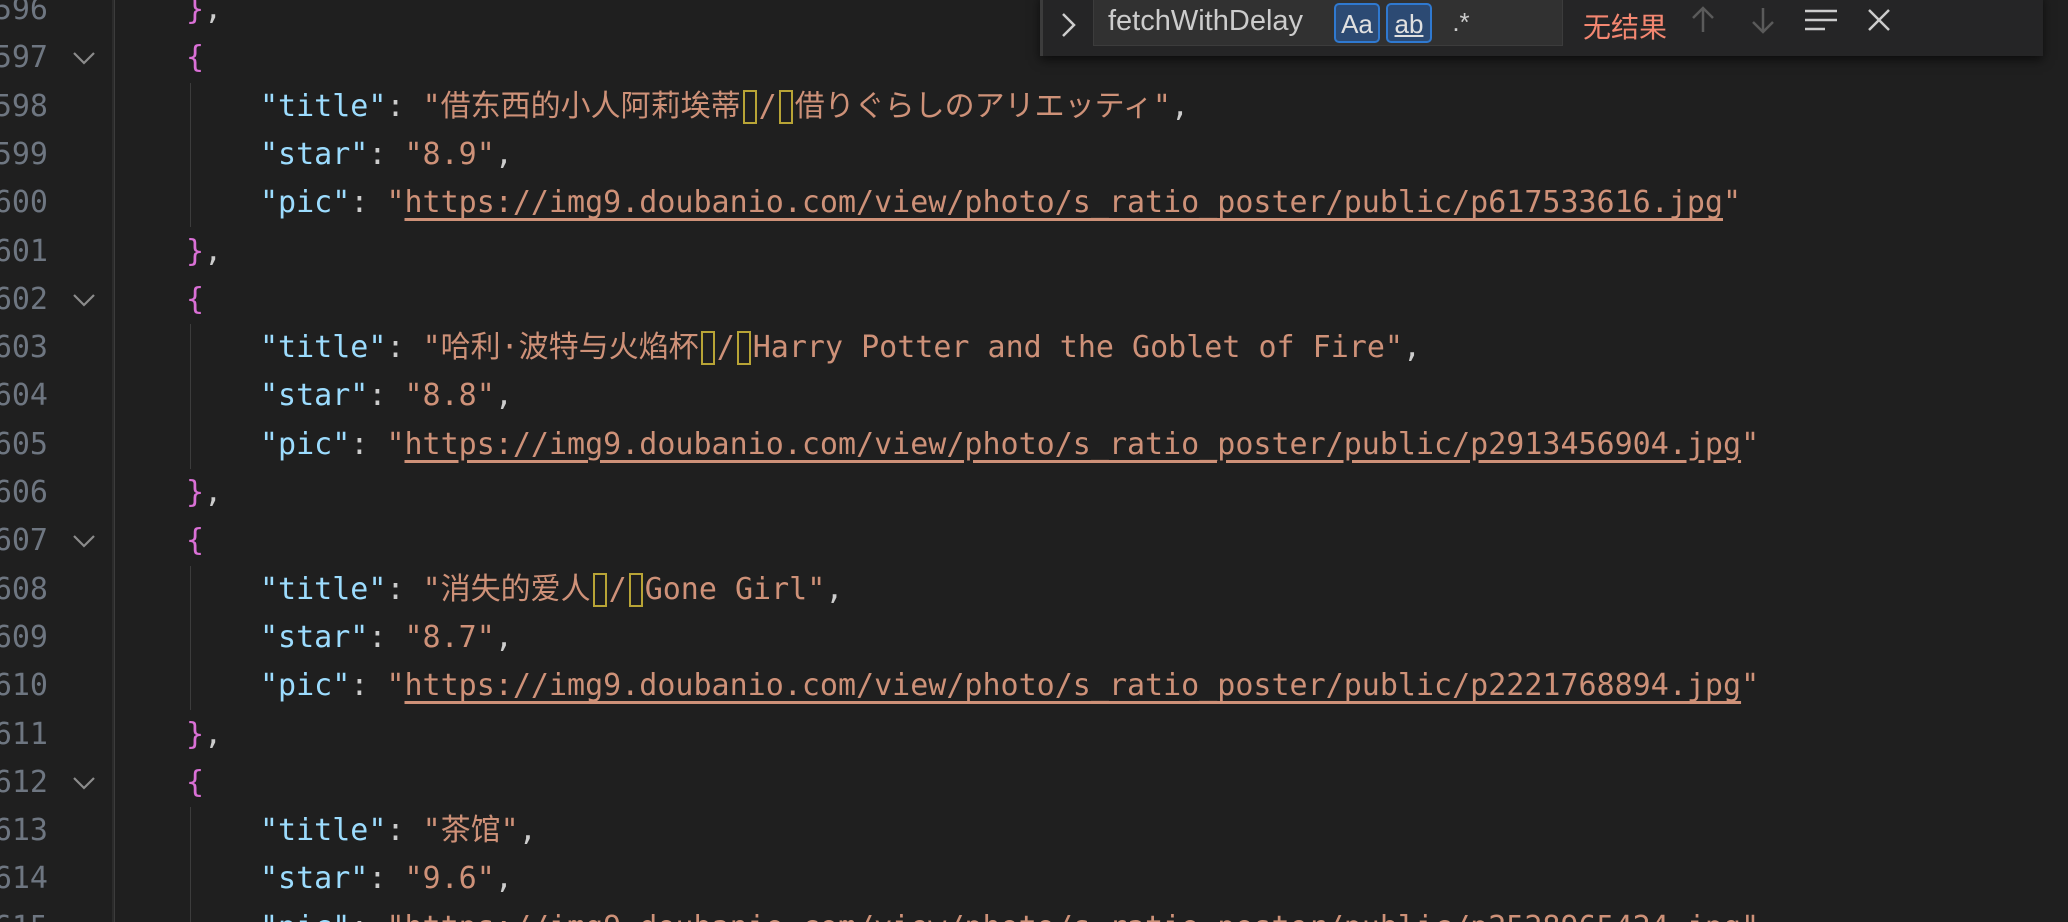  What do you see at coordinates (1357, 23) in the screenshot?
I see `match-case-button: Aa` at bounding box center [1357, 23].